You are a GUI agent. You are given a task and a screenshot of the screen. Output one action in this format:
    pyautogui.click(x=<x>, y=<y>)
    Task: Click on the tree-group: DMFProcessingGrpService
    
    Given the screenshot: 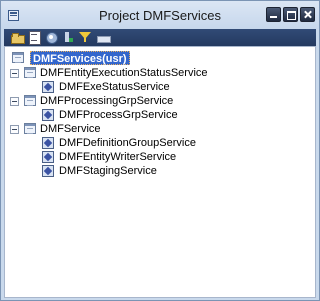 What is the action you would take?
    pyautogui.click(x=154, y=101)
    